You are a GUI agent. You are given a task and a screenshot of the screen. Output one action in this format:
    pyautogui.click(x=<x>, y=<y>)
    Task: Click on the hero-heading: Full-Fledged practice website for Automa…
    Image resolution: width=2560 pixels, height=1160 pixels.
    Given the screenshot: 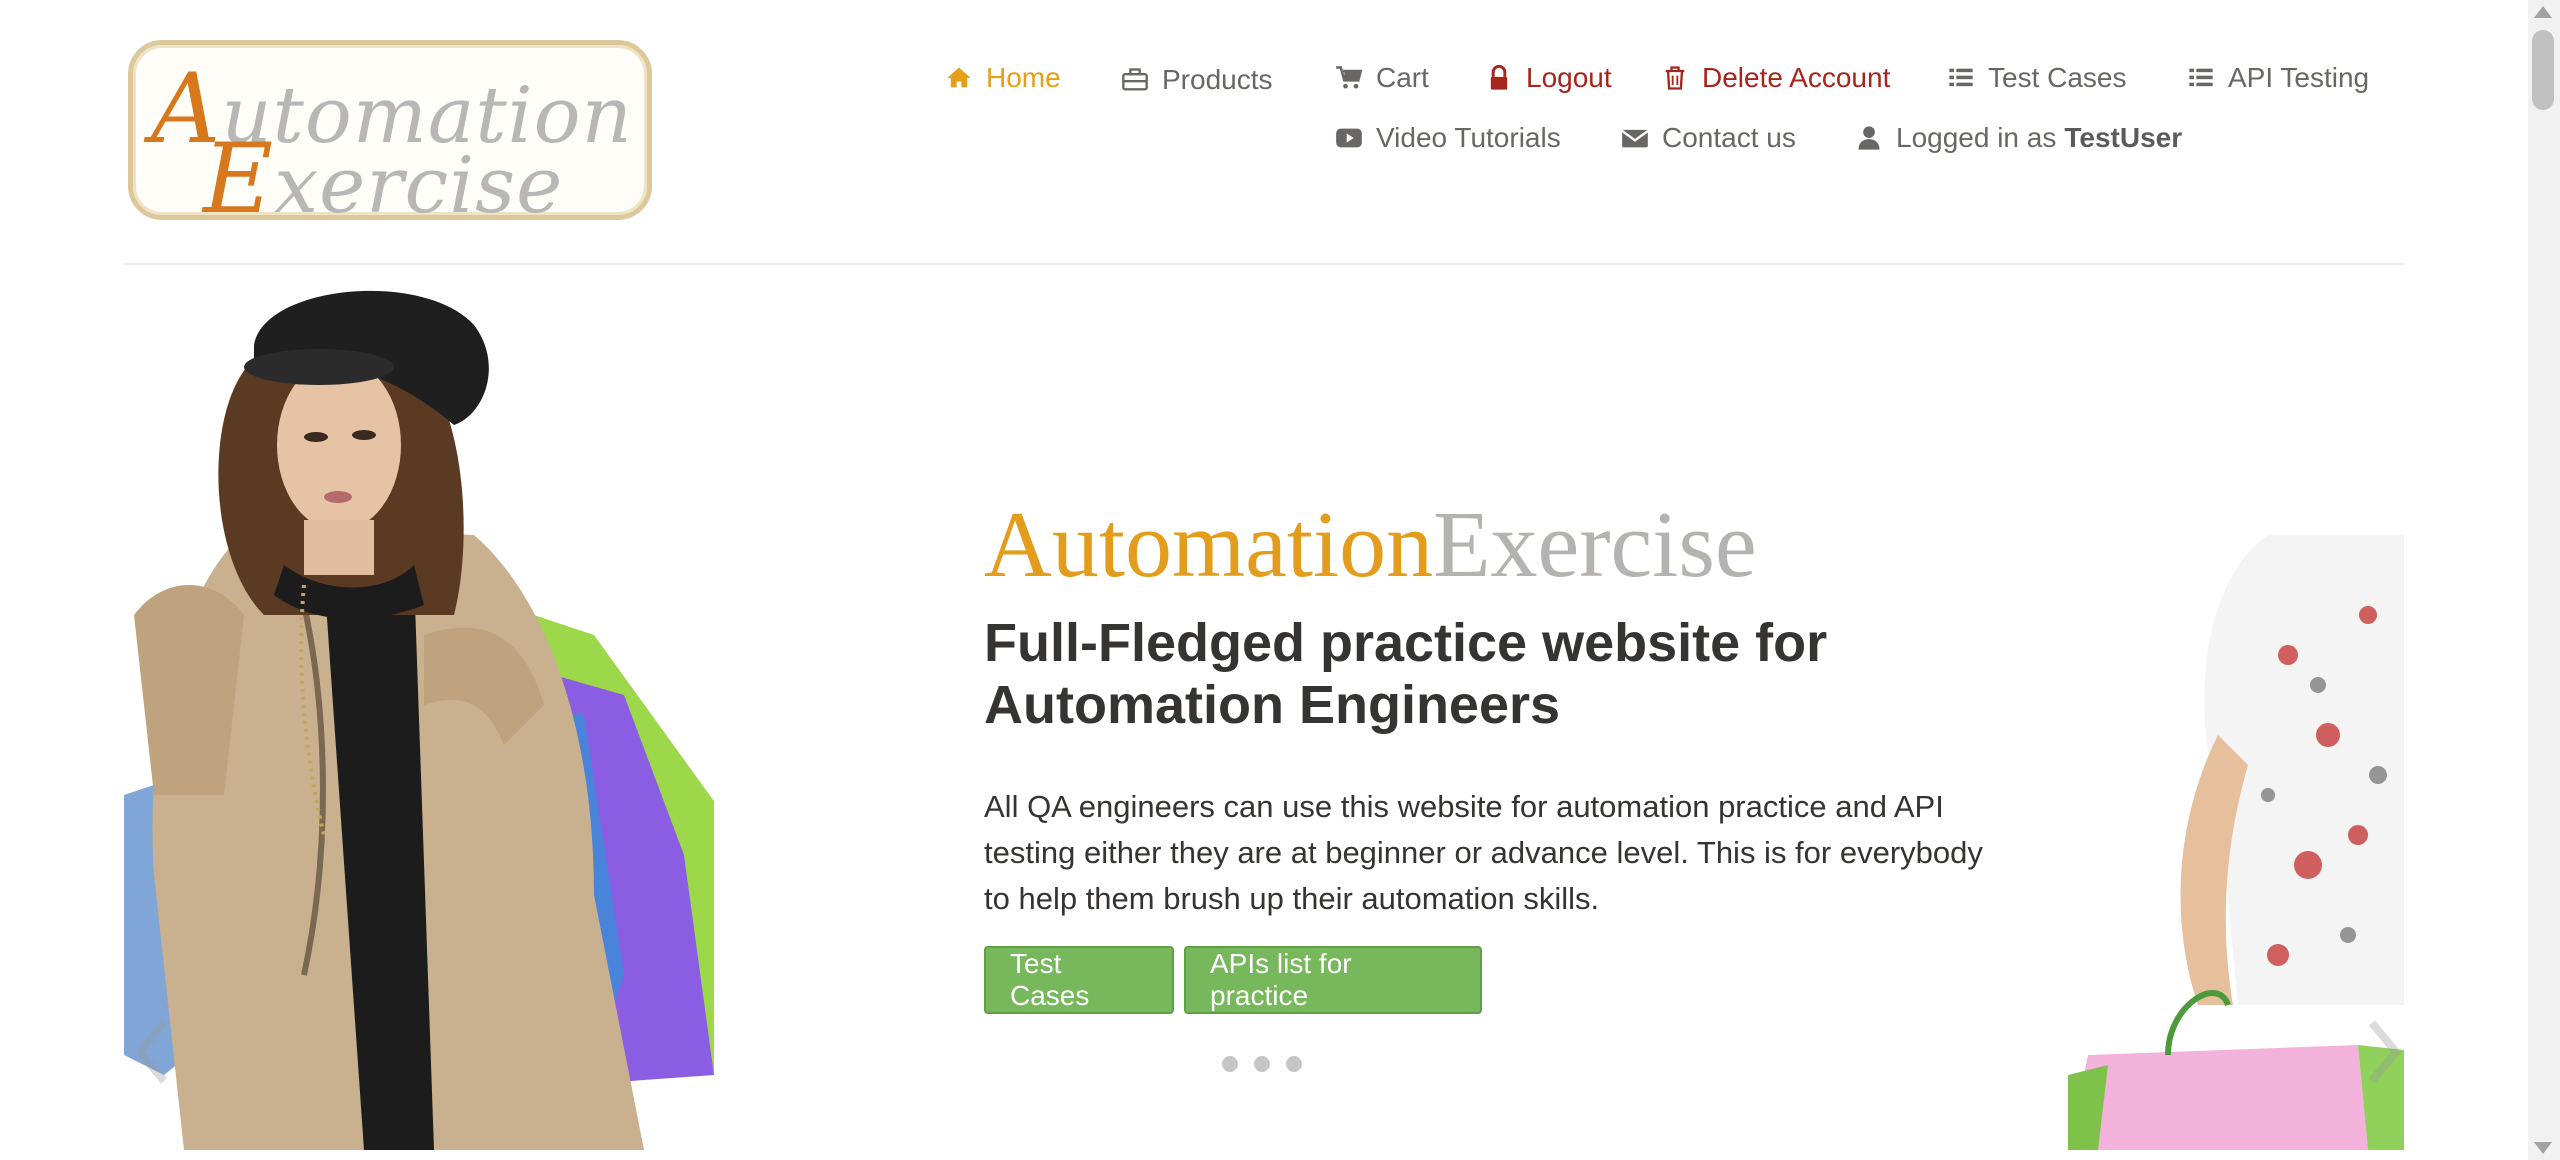 What is the action you would take?
    pyautogui.click(x=1406, y=674)
    